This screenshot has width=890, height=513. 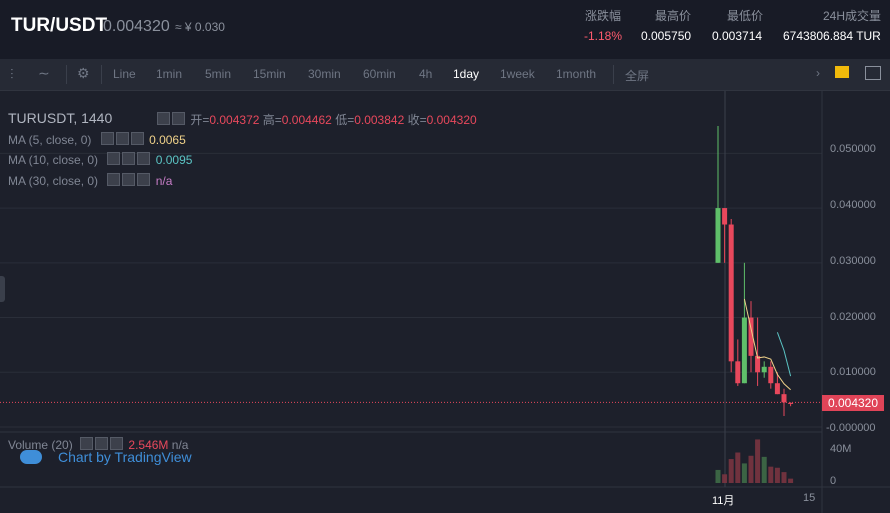 I want to click on volume24h-label: 24H成交量, so click(x=852, y=16).